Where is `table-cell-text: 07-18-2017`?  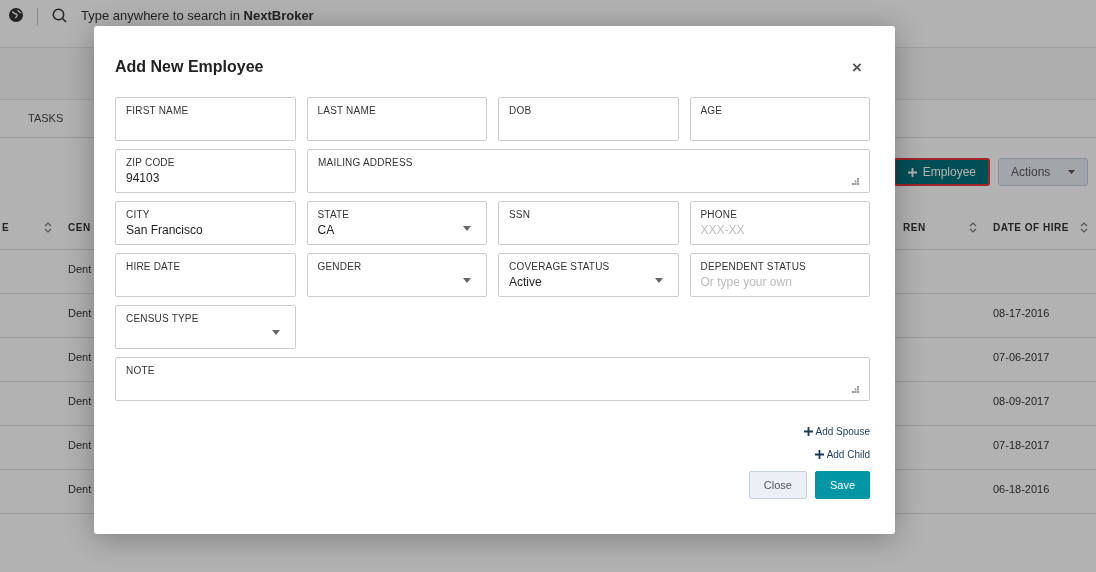
table-cell-text: 07-18-2017 is located at coordinates (1021, 444).